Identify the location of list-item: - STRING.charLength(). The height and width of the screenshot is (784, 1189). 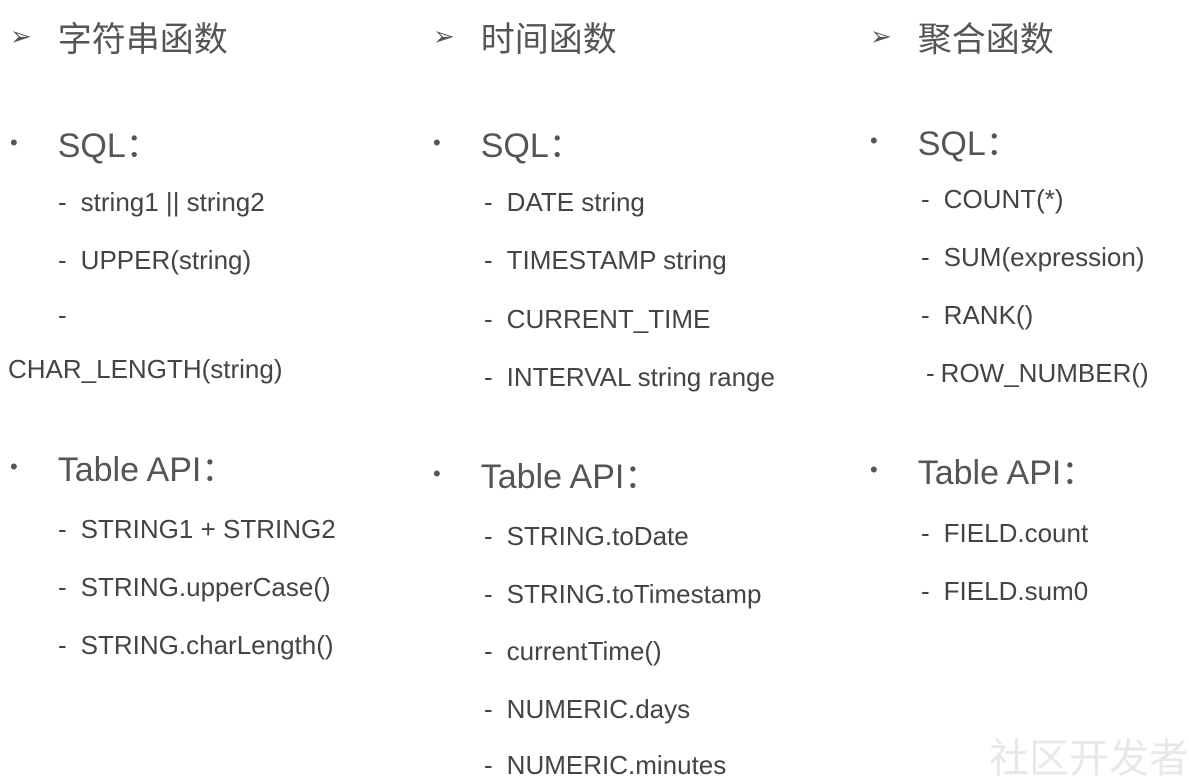
(196, 645).